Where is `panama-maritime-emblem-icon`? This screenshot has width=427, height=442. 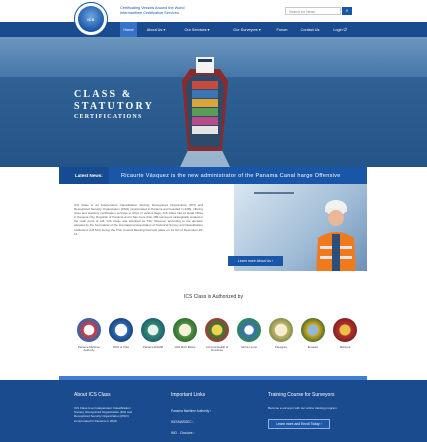 panama-maritime-emblem-icon is located at coordinates (89, 330).